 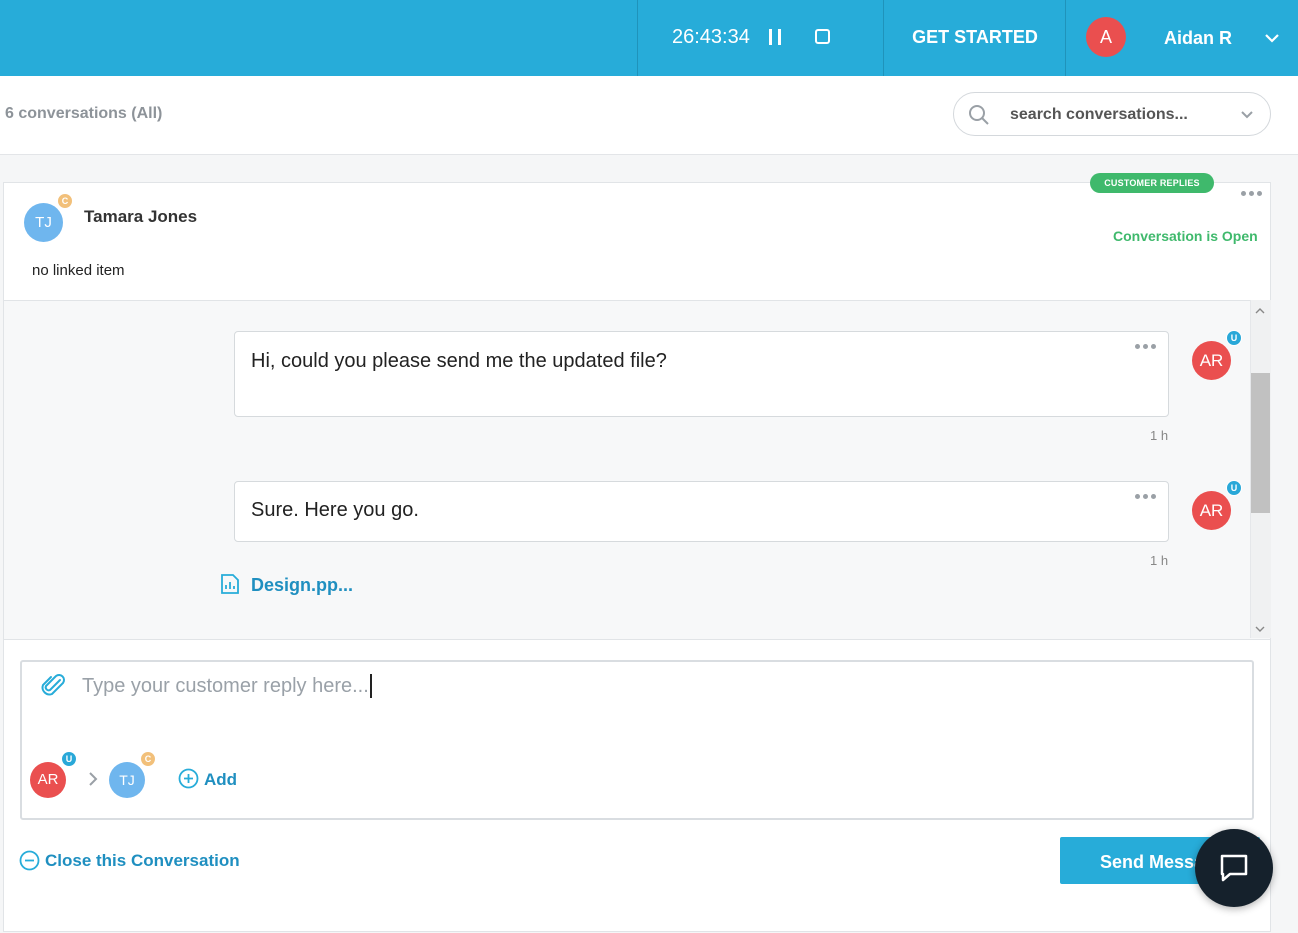 What do you see at coordinates (1260, 311) in the screenshot?
I see `scroll-up-icon` at bounding box center [1260, 311].